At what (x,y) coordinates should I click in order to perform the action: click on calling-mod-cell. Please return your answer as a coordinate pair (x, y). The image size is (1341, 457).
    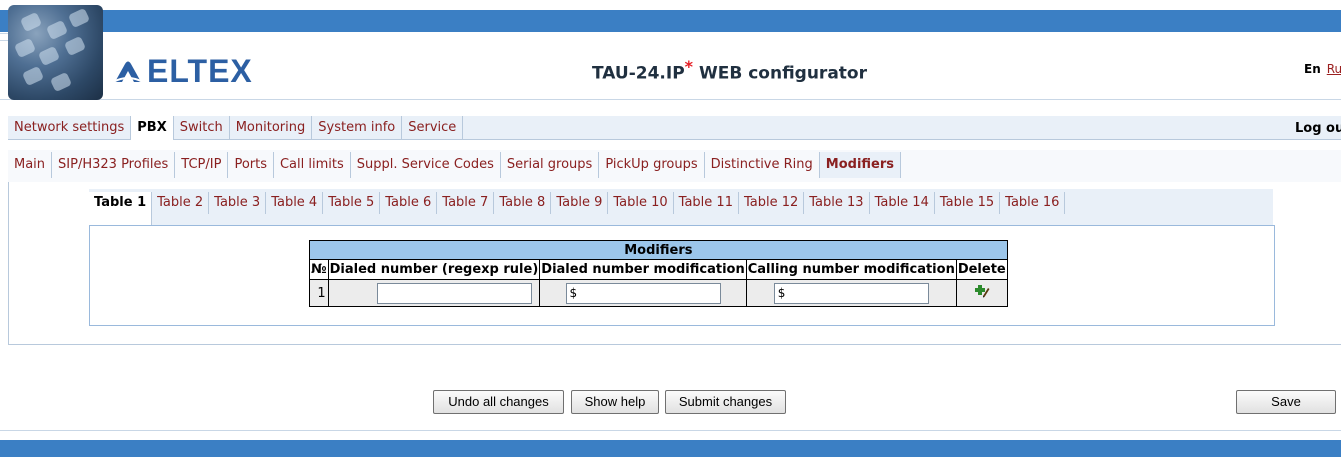
    Looking at the image, I should click on (851, 293).